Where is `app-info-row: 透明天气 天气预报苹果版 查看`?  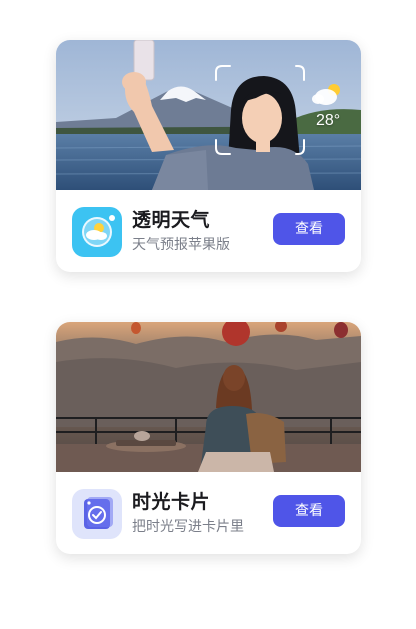 app-info-row: 透明天气 天气预报苹果版 查看 is located at coordinates (208, 231).